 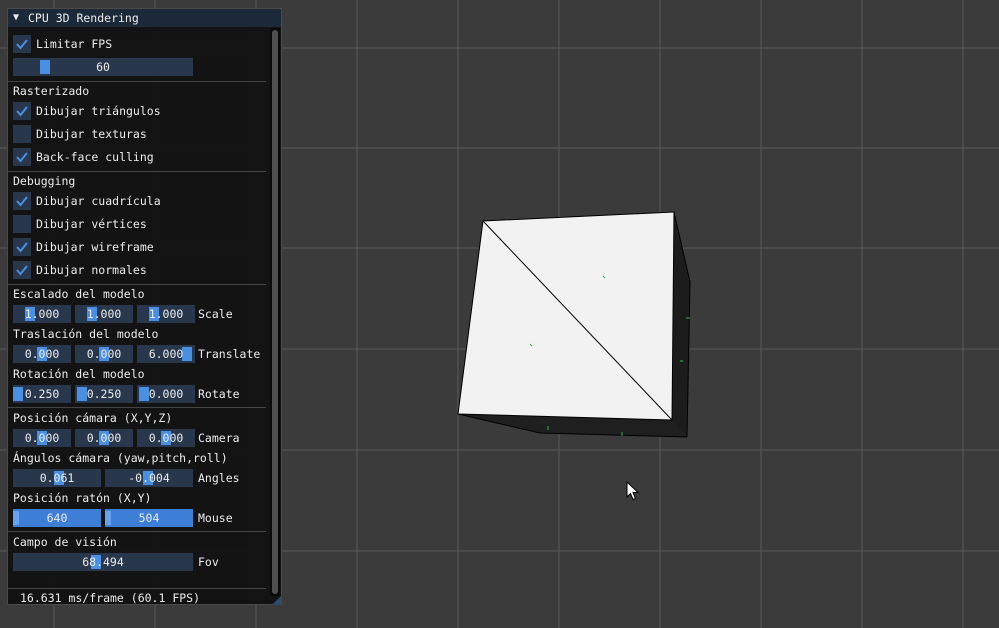 What do you see at coordinates (633, 491) in the screenshot?
I see `mouse-cursor-icon` at bounding box center [633, 491].